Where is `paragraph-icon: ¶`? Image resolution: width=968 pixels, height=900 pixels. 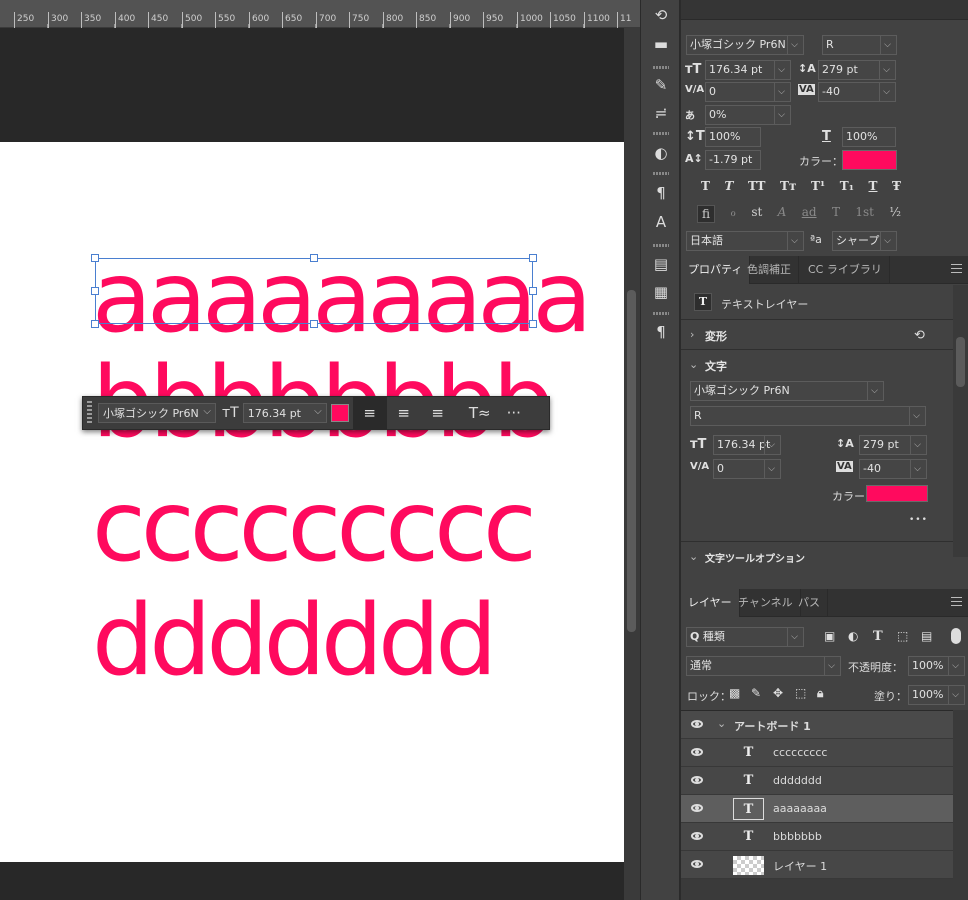
paragraph-icon: ¶ is located at coordinates (661, 332).